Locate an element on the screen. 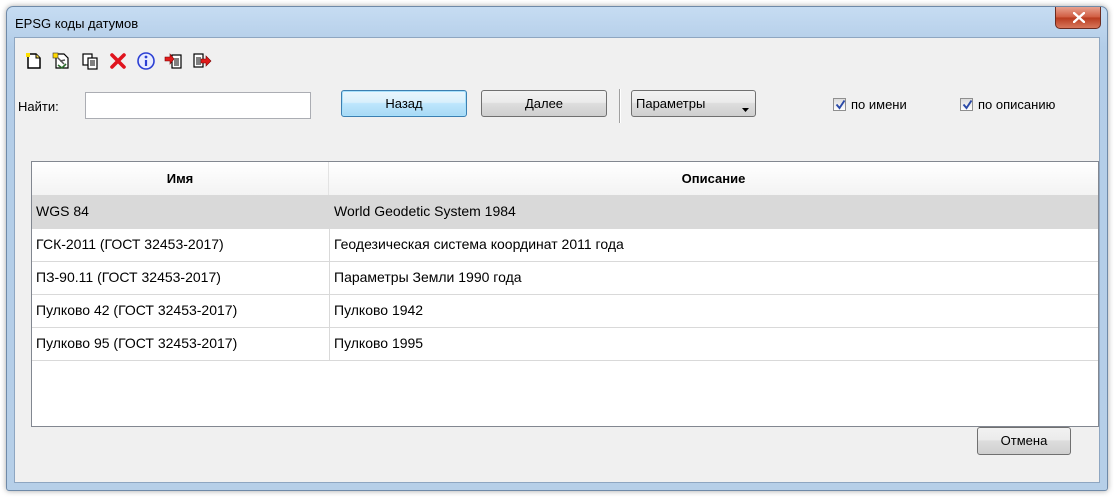 The height and width of the screenshot is (497, 1114). column-header-name: Имя is located at coordinates (180, 178).